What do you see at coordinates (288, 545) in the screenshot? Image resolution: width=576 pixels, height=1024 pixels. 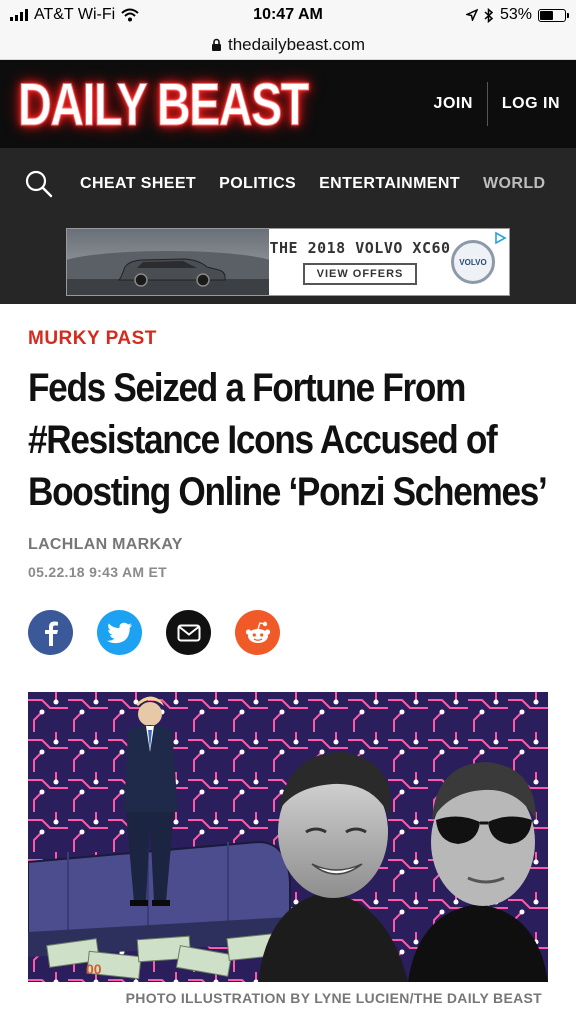 I see `article-author: LACHLAN MARKAY` at bounding box center [288, 545].